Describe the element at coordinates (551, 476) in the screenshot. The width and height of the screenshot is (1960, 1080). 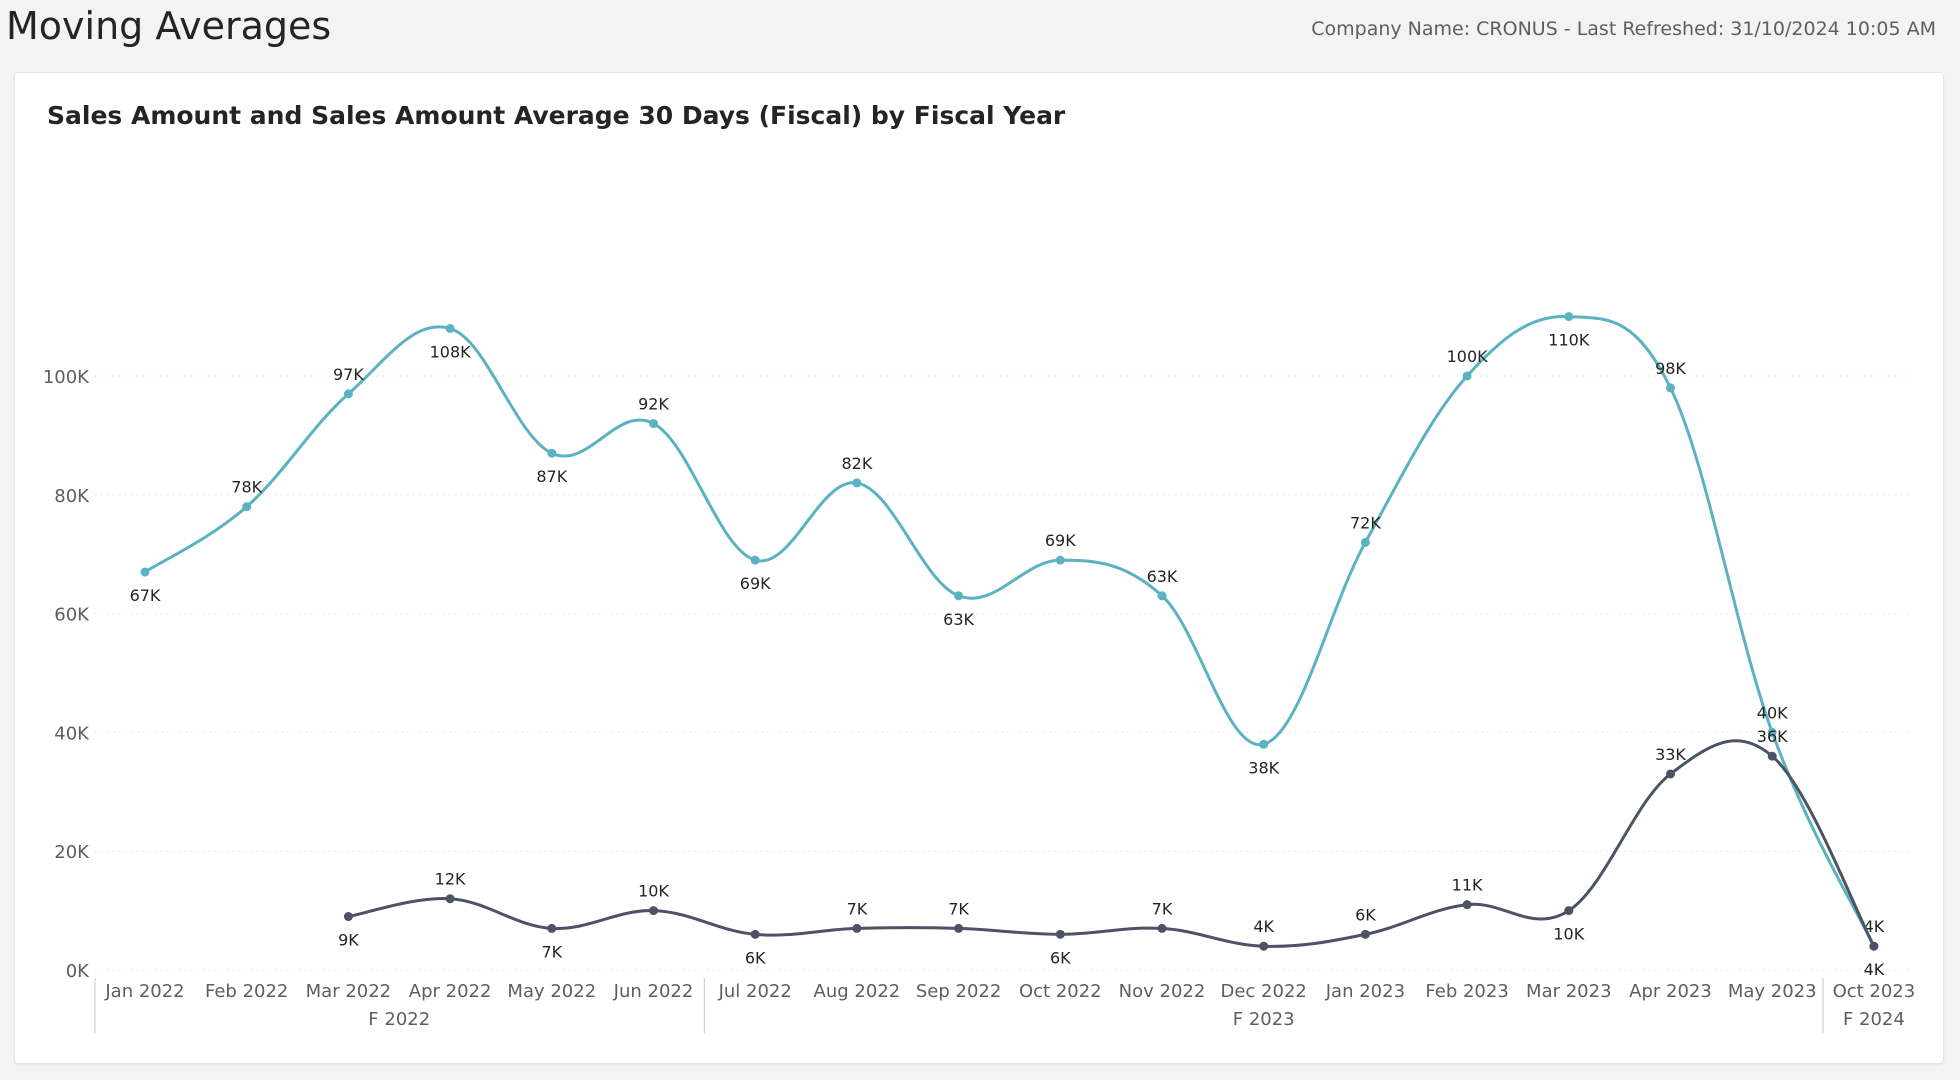
I see `data-label: 87K` at that location.